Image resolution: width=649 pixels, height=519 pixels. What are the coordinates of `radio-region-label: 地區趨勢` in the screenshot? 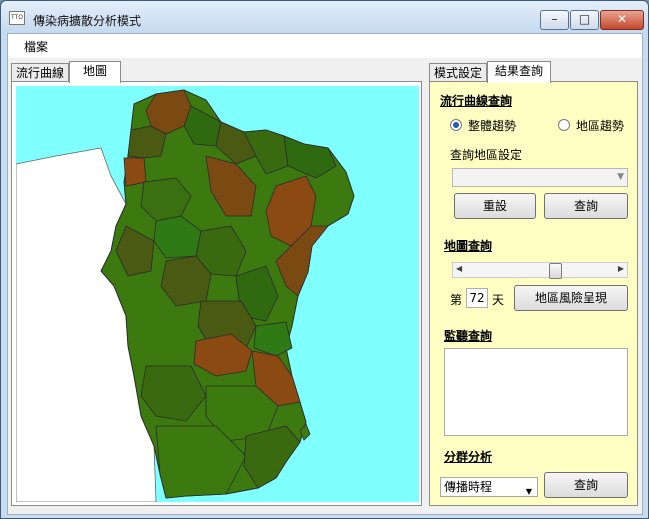 It's located at (600, 126).